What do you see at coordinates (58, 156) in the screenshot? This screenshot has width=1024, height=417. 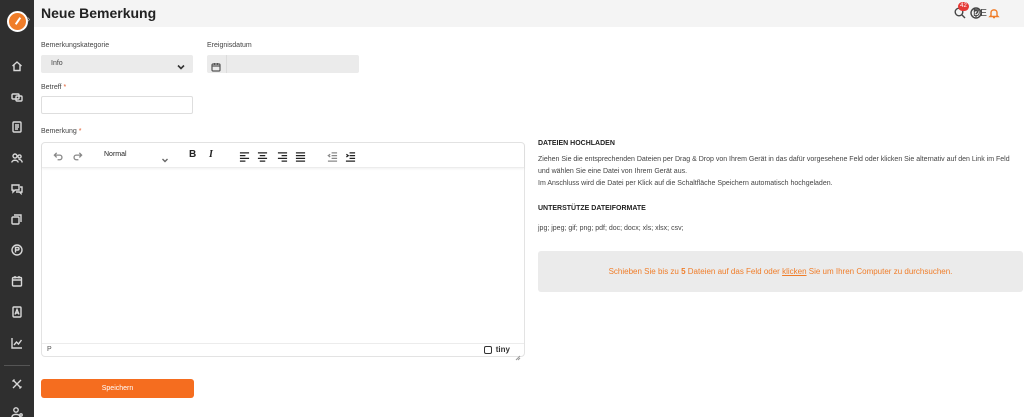 I see `undo-icon` at bounding box center [58, 156].